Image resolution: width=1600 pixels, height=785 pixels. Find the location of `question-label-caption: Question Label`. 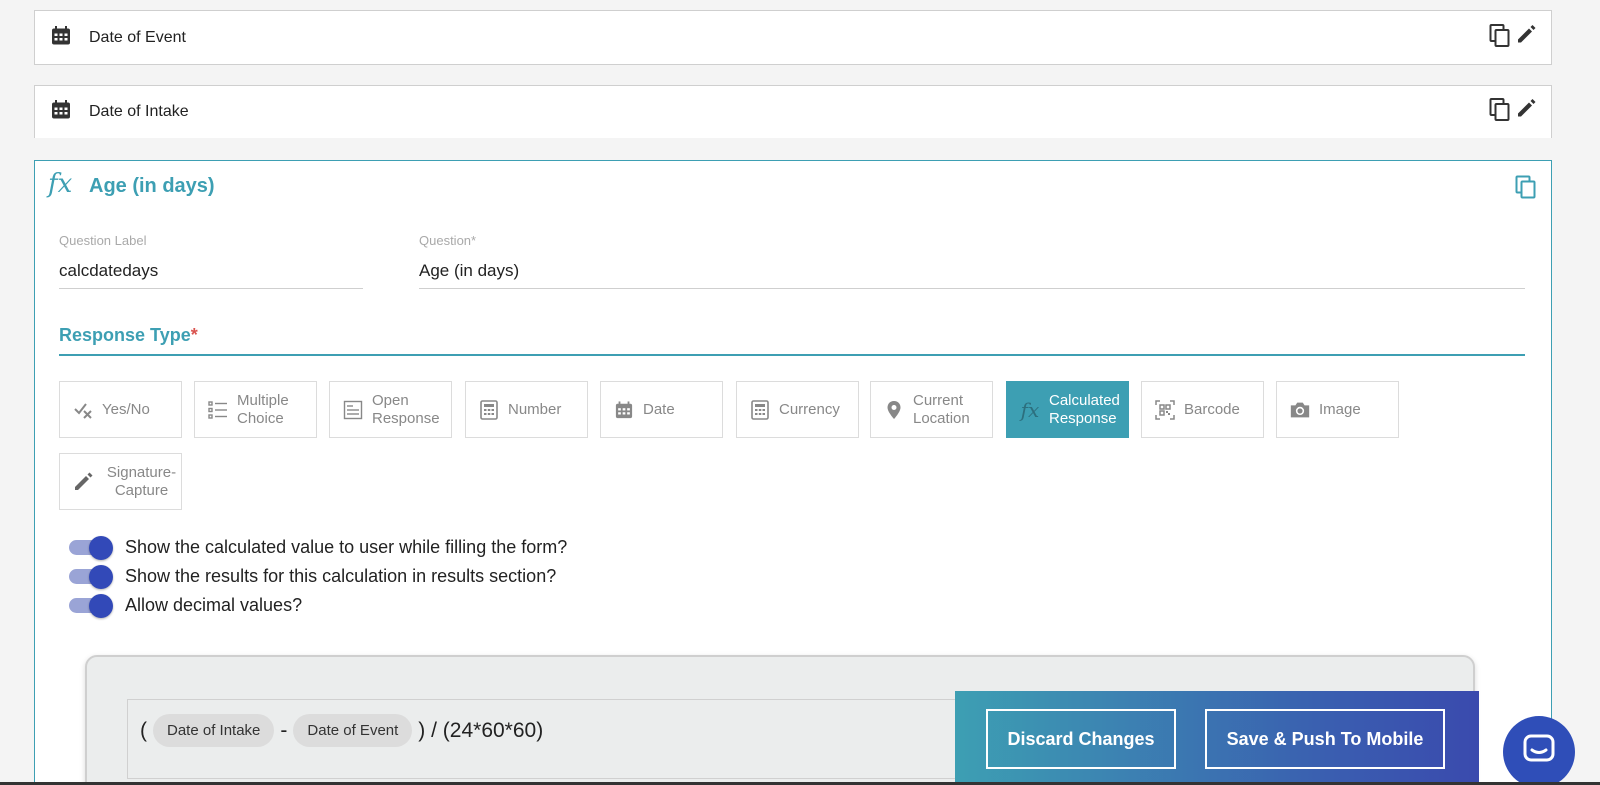

question-label-caption: Question Label is located at coordinates (103, 240).